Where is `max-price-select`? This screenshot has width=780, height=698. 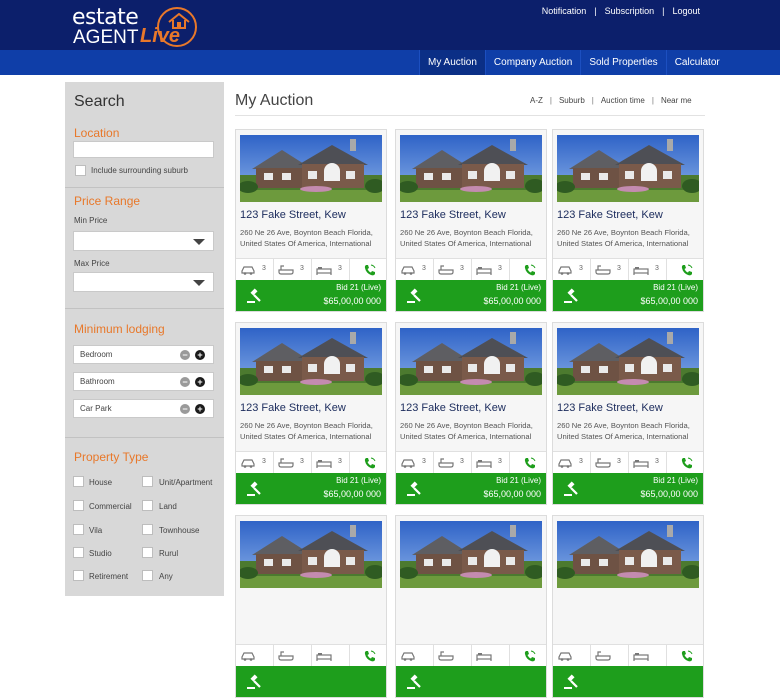 max-price-select is located at coordinates (143, 282).